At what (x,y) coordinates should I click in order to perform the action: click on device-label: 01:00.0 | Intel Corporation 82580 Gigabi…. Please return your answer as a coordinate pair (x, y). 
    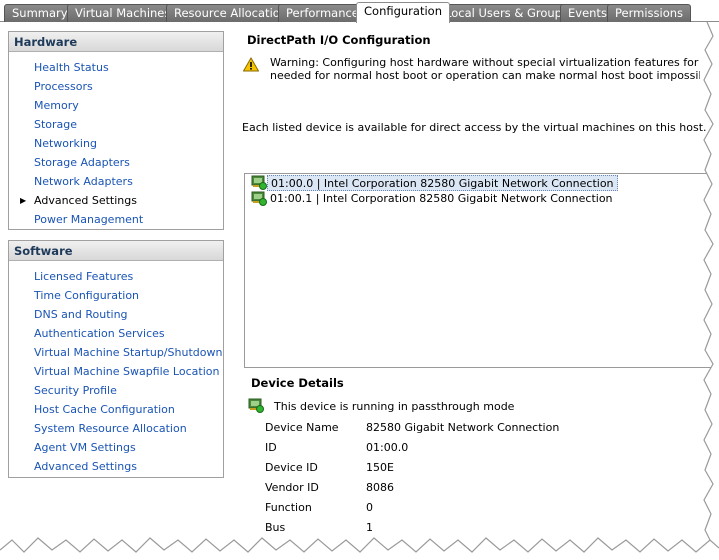
    Looking at the image, I should click on (442, 183).